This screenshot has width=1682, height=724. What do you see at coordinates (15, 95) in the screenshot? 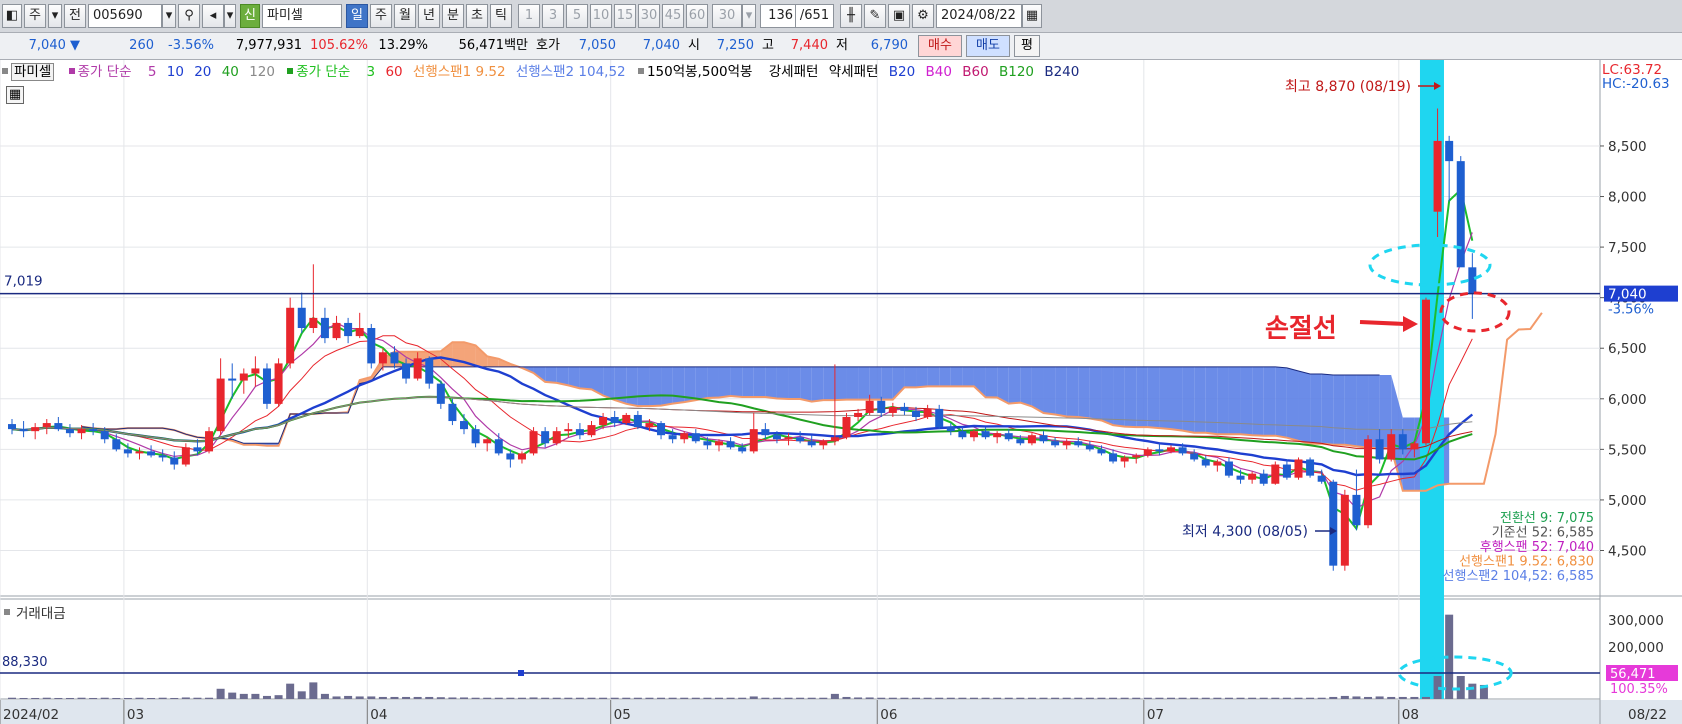
I see `table-toggle-icon: ▦` at bounding box center [15, 95].